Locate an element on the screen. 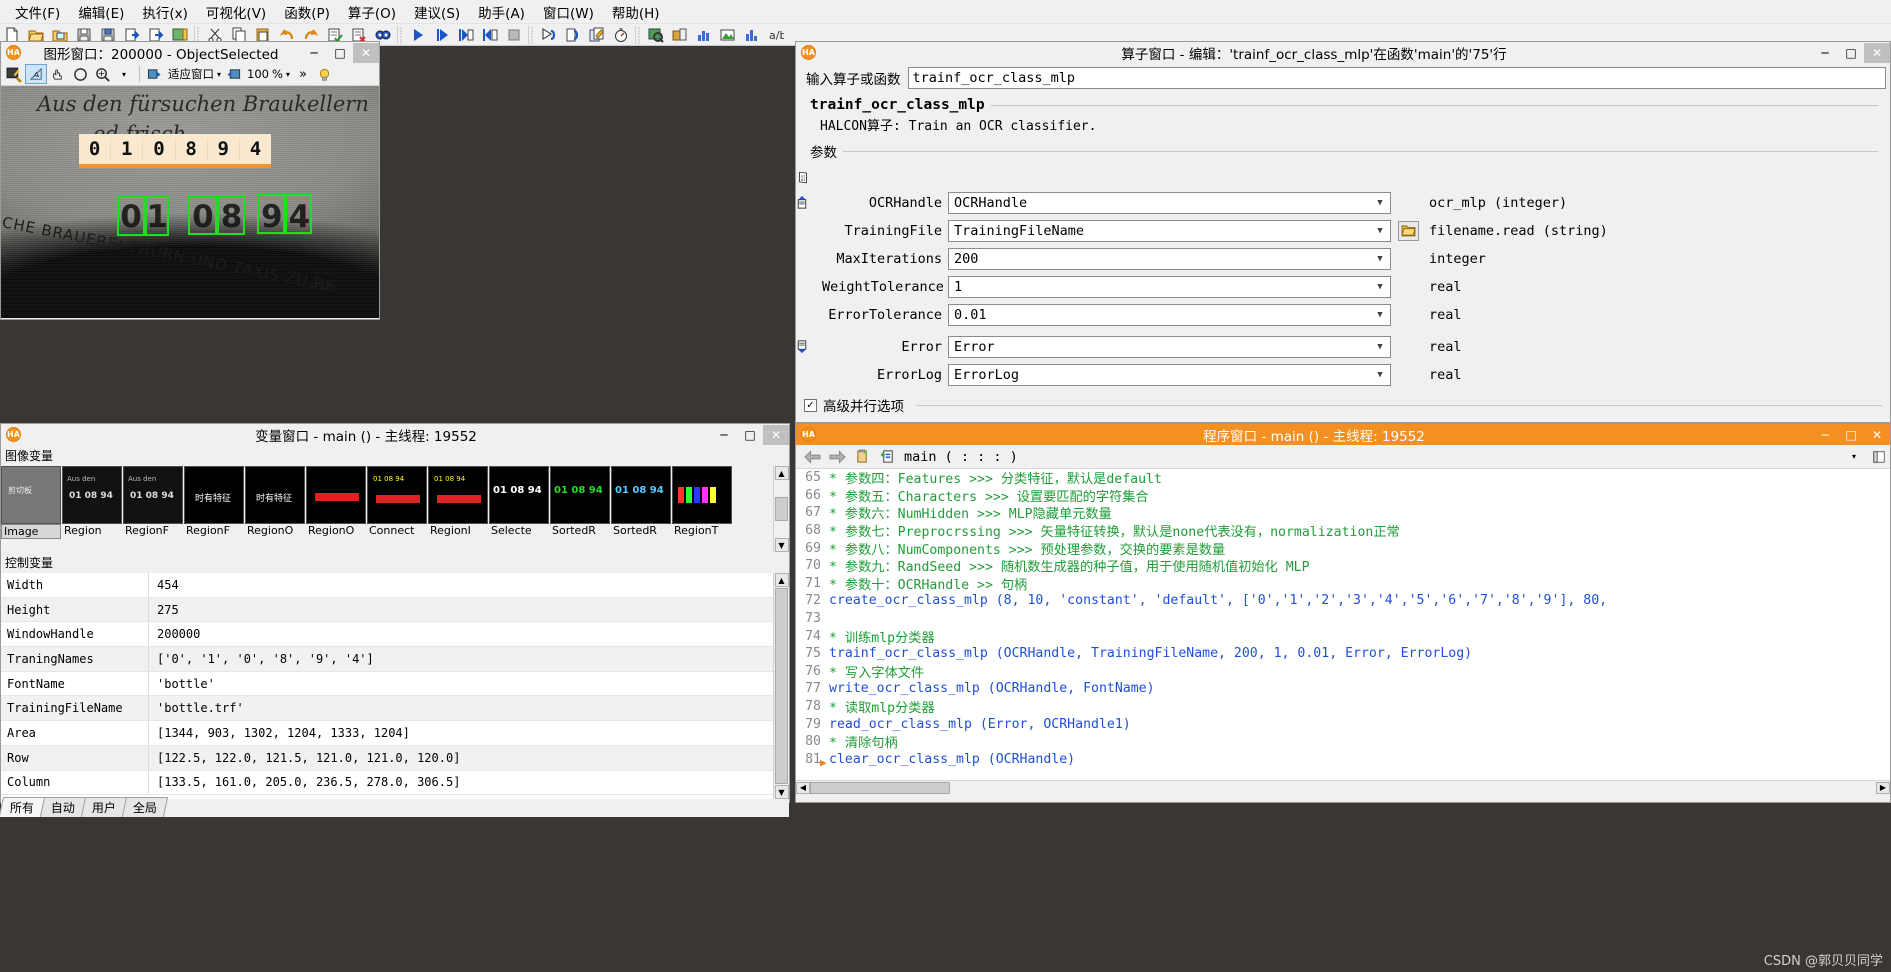  zoom-dropdown-caret-icon: ▾ is located at coordinates (124, 74).